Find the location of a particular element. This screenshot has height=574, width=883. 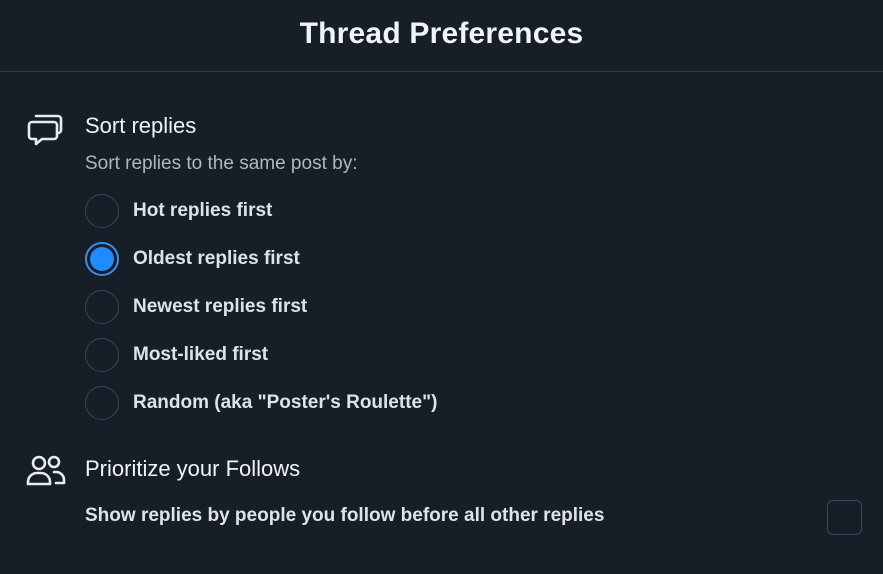

radio-option-most-liked: Most-liked first is located at coordinates (176, 355).